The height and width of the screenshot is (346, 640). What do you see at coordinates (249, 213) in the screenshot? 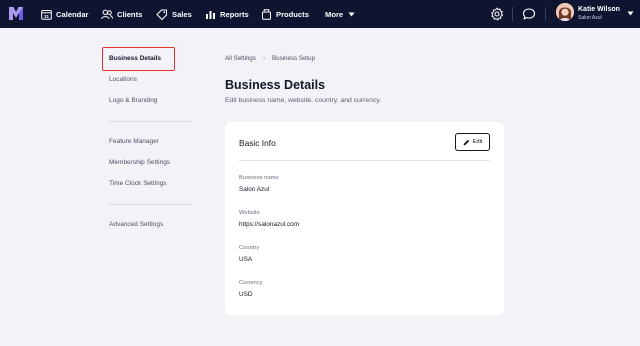
I see `field-label-website: Website` at bounding box center [249, 213].